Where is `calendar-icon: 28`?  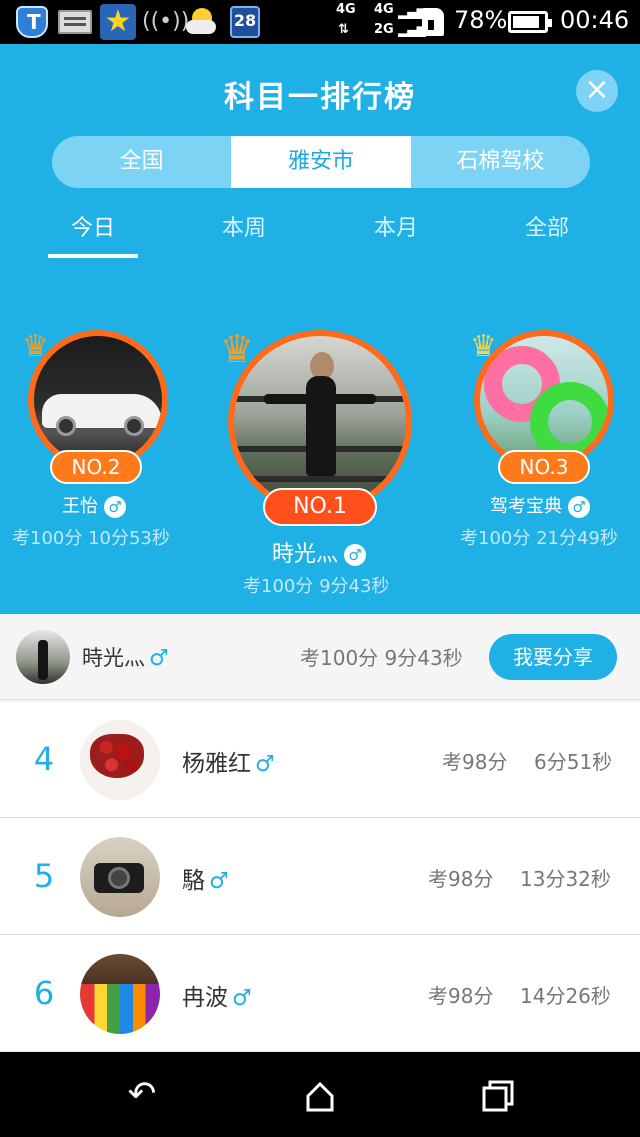
calendar-icon: 28 is located at coordinates (245, 22).